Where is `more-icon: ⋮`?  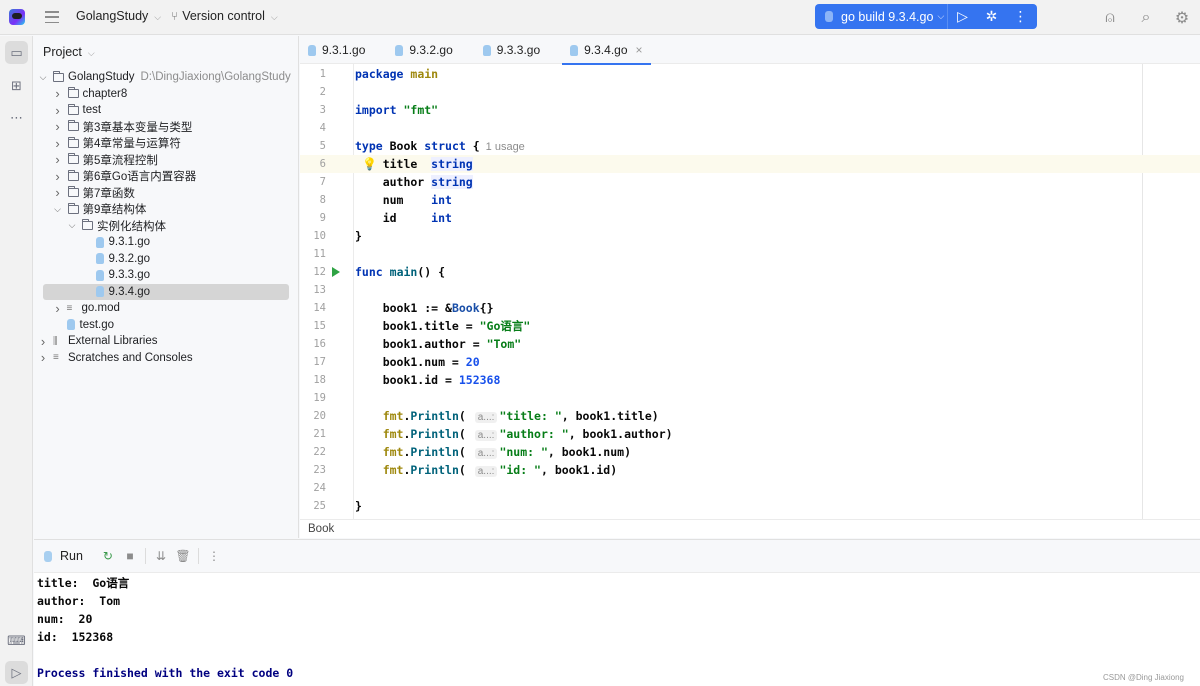 more-icon: ⋮ is located at coordinates (214, 556).